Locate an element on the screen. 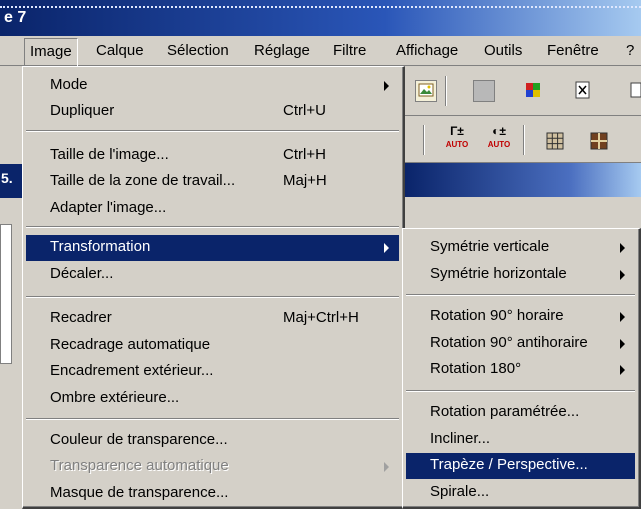 Image resolution: width=641 pixels, height=509 pixels. contrast-symbol: ◐± is located at coordinates (499, 131).